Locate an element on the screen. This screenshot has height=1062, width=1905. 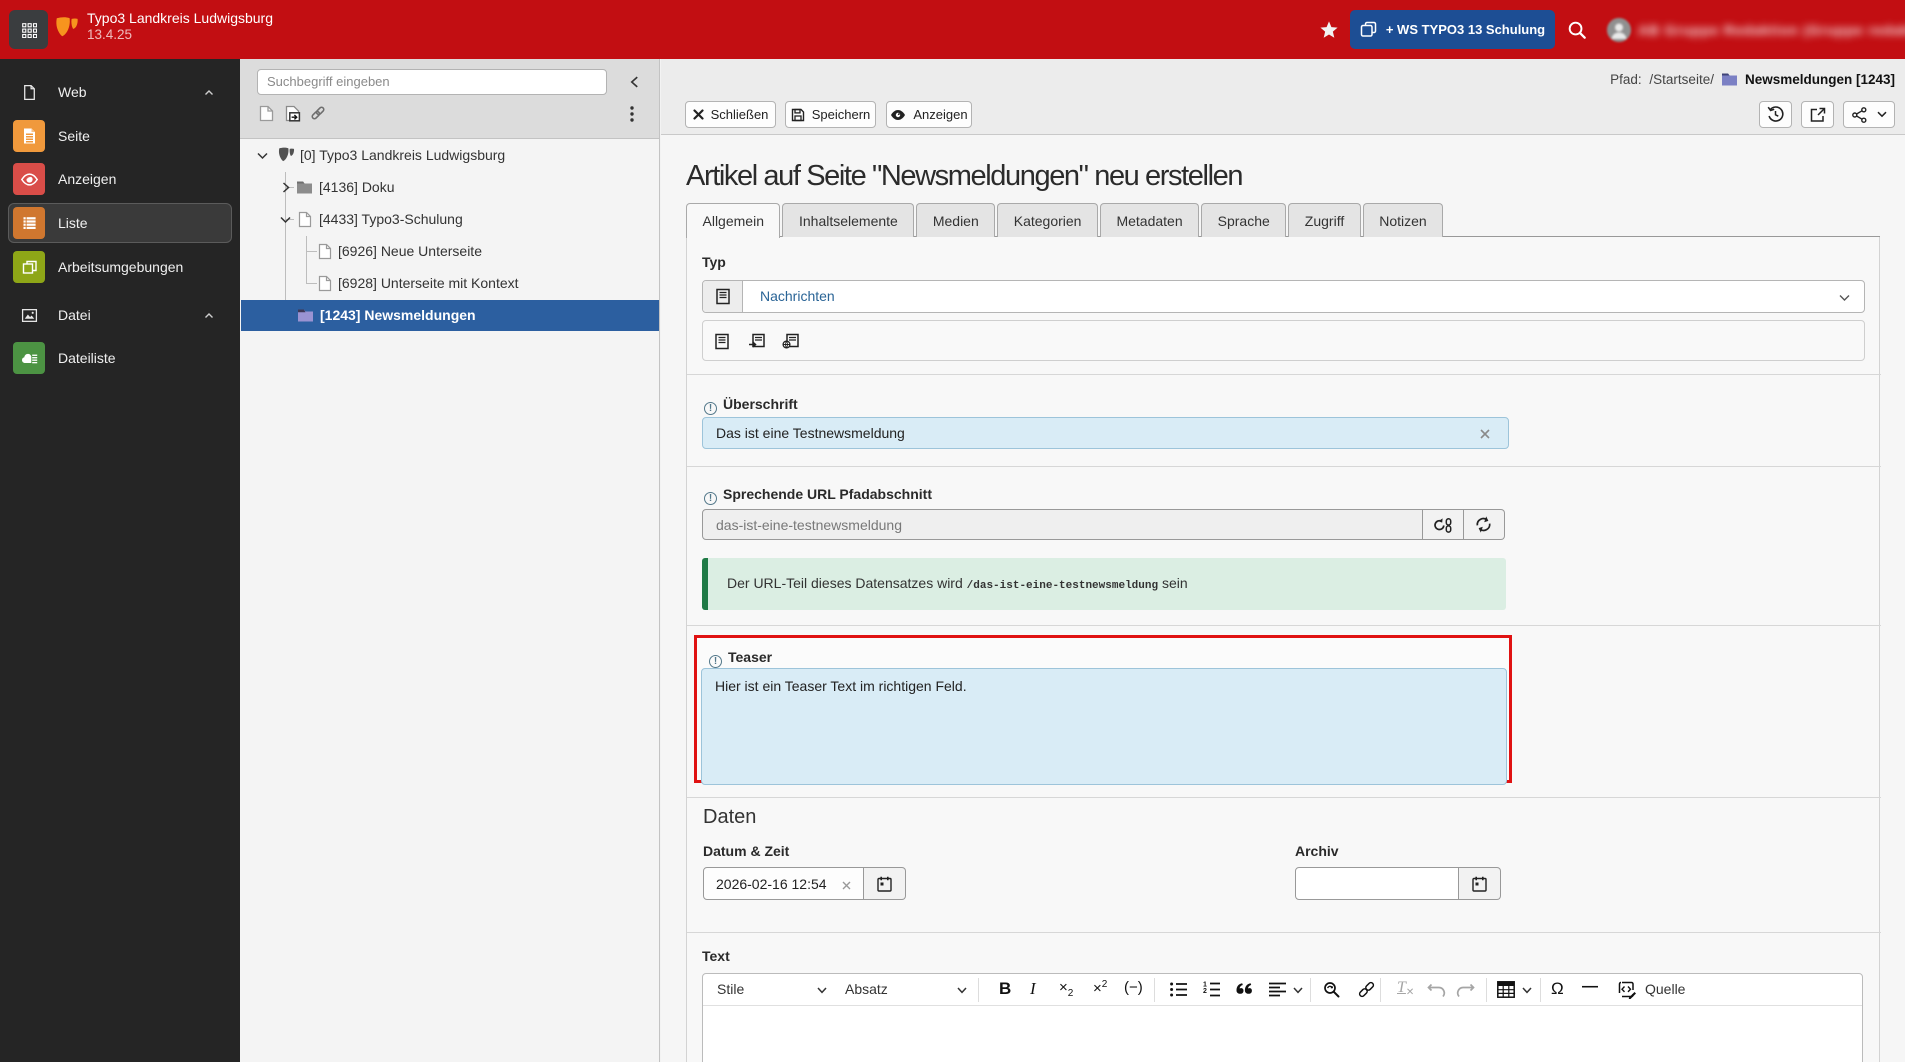
svg-text: 2 is located at coordinates (1205, 991).